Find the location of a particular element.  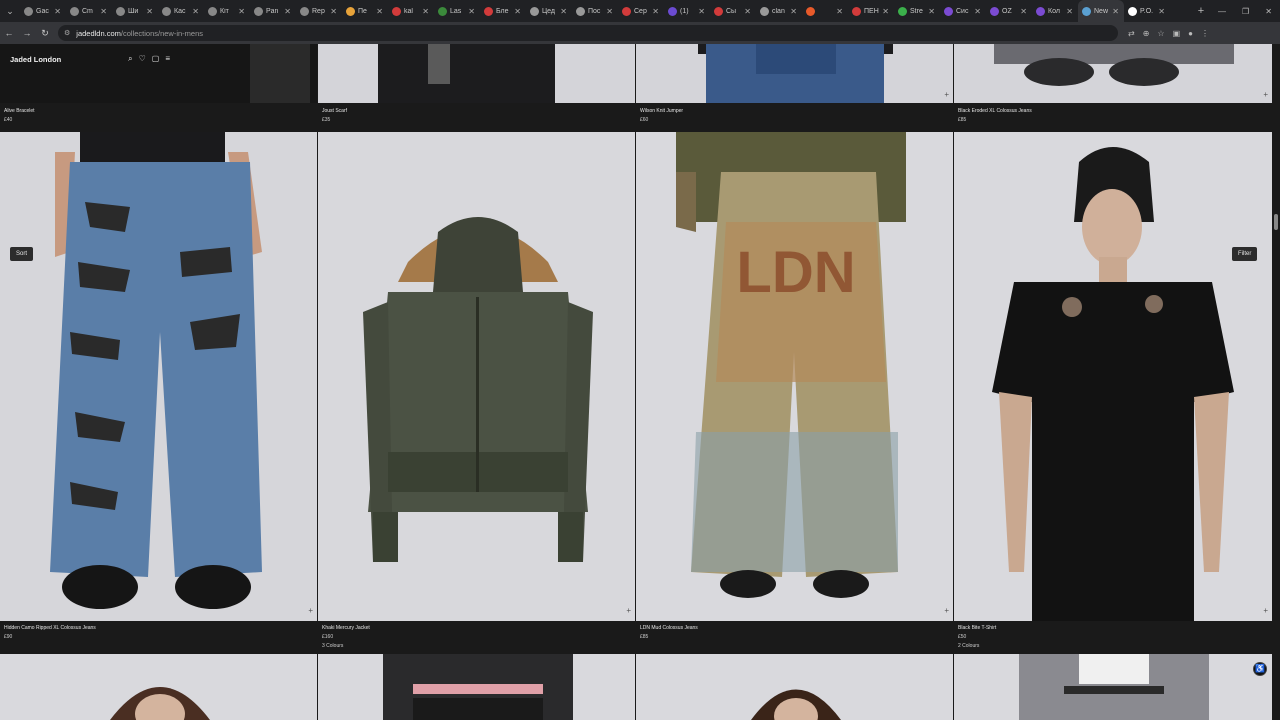

bookmark-star-icon: ☆ is located at coordinates (1160, 33).